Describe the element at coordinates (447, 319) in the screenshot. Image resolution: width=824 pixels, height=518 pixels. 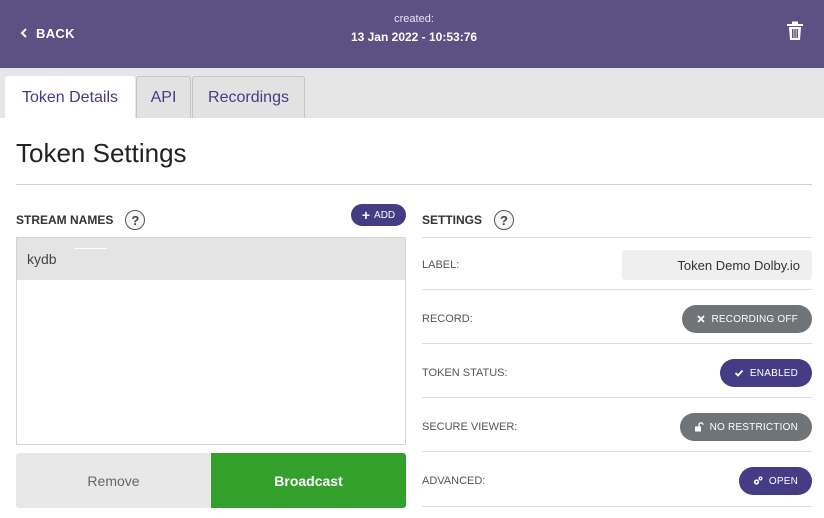
I see `record-label: RECORD:` at that location.